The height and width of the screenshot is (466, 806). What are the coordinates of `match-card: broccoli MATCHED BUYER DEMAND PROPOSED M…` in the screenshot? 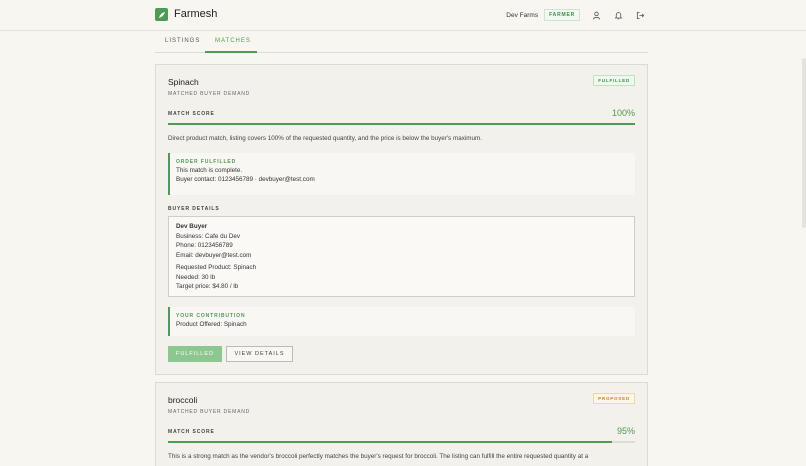 It's located at (401, 424).